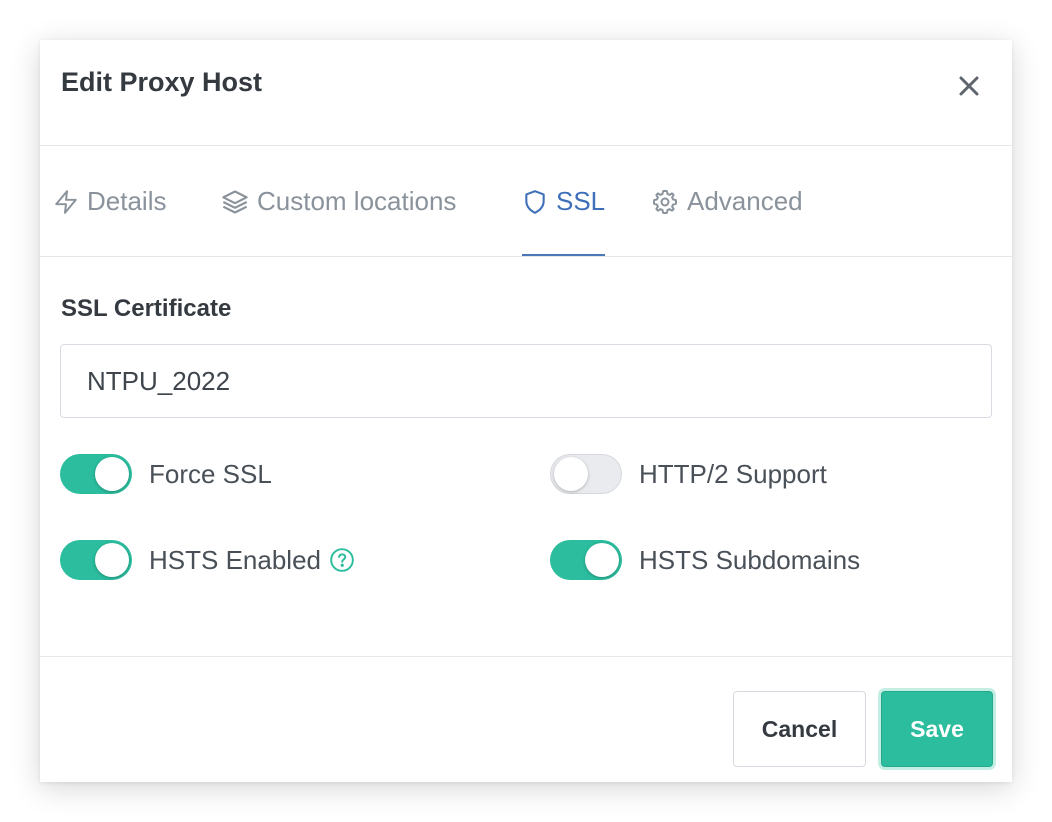  What do you see at coordinates (535, 201) in the screenshot?
I see `shield-icon` at bounding box center [535, 201].